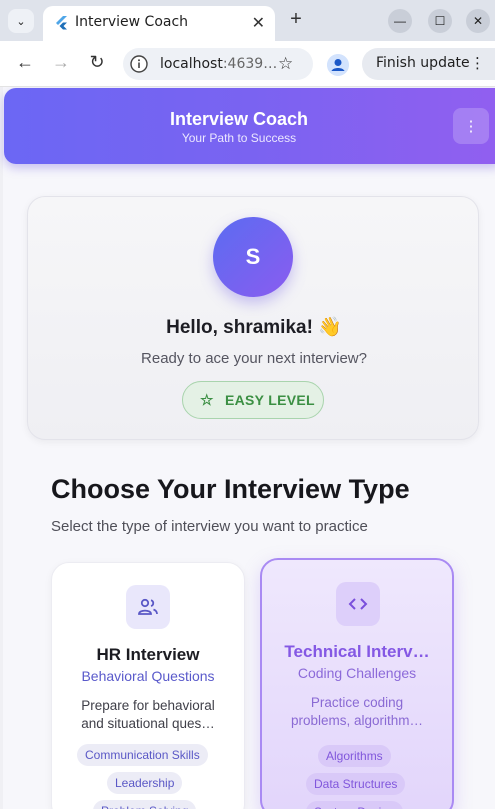 Image resolution: width=495 pixels, height=809 pixels. I want to click on level-badge: ☆ EASY LEVEL, so click(253, 400).